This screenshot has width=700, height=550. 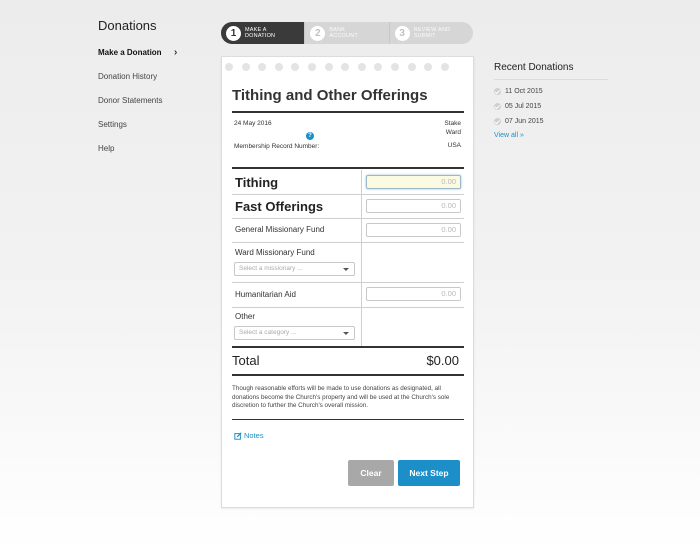 What do you see at coordinates (277, 146) in the screenshot?
I see `membership-record-label: Membership Record Number:` at bounding box center [277, 146].